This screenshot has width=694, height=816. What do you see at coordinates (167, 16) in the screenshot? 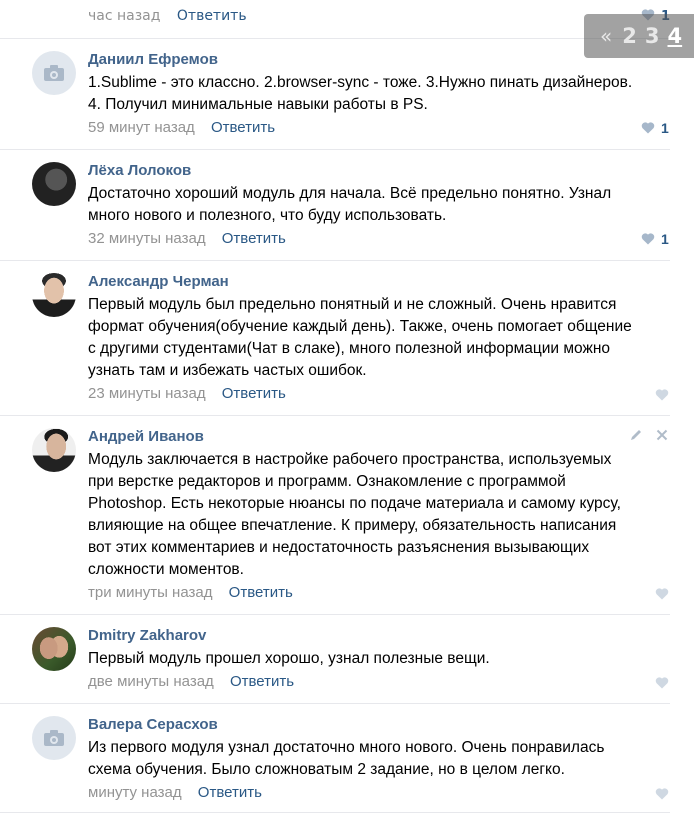
I see `comment-meta: час назад Ответить` at bounding box center [167, 16].